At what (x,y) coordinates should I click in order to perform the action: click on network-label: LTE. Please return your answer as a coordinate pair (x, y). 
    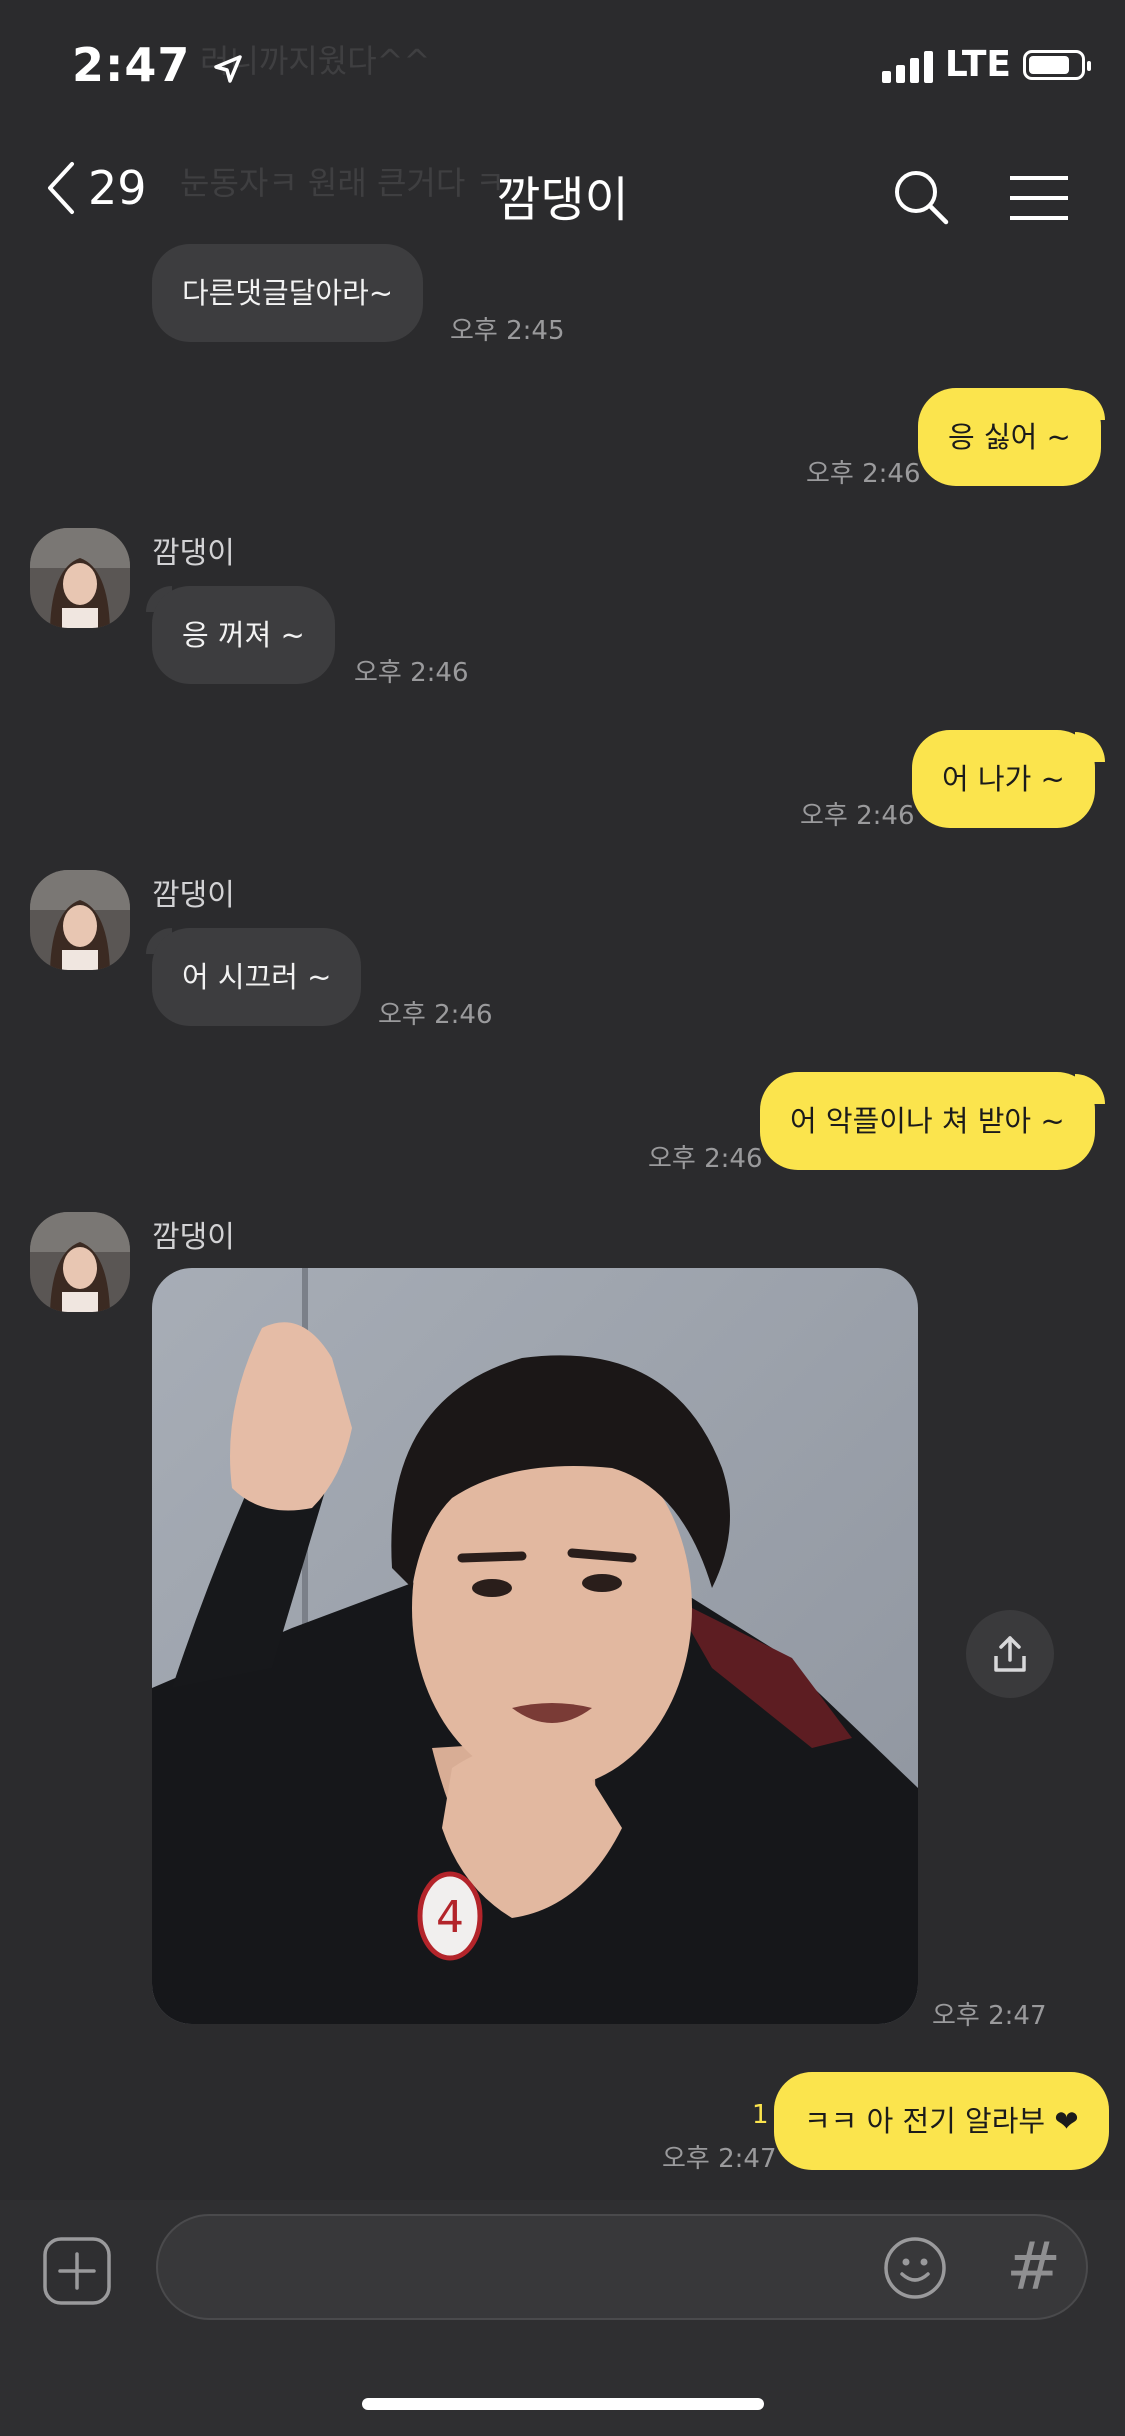
    Looking at the image, I should click on (977, 64).